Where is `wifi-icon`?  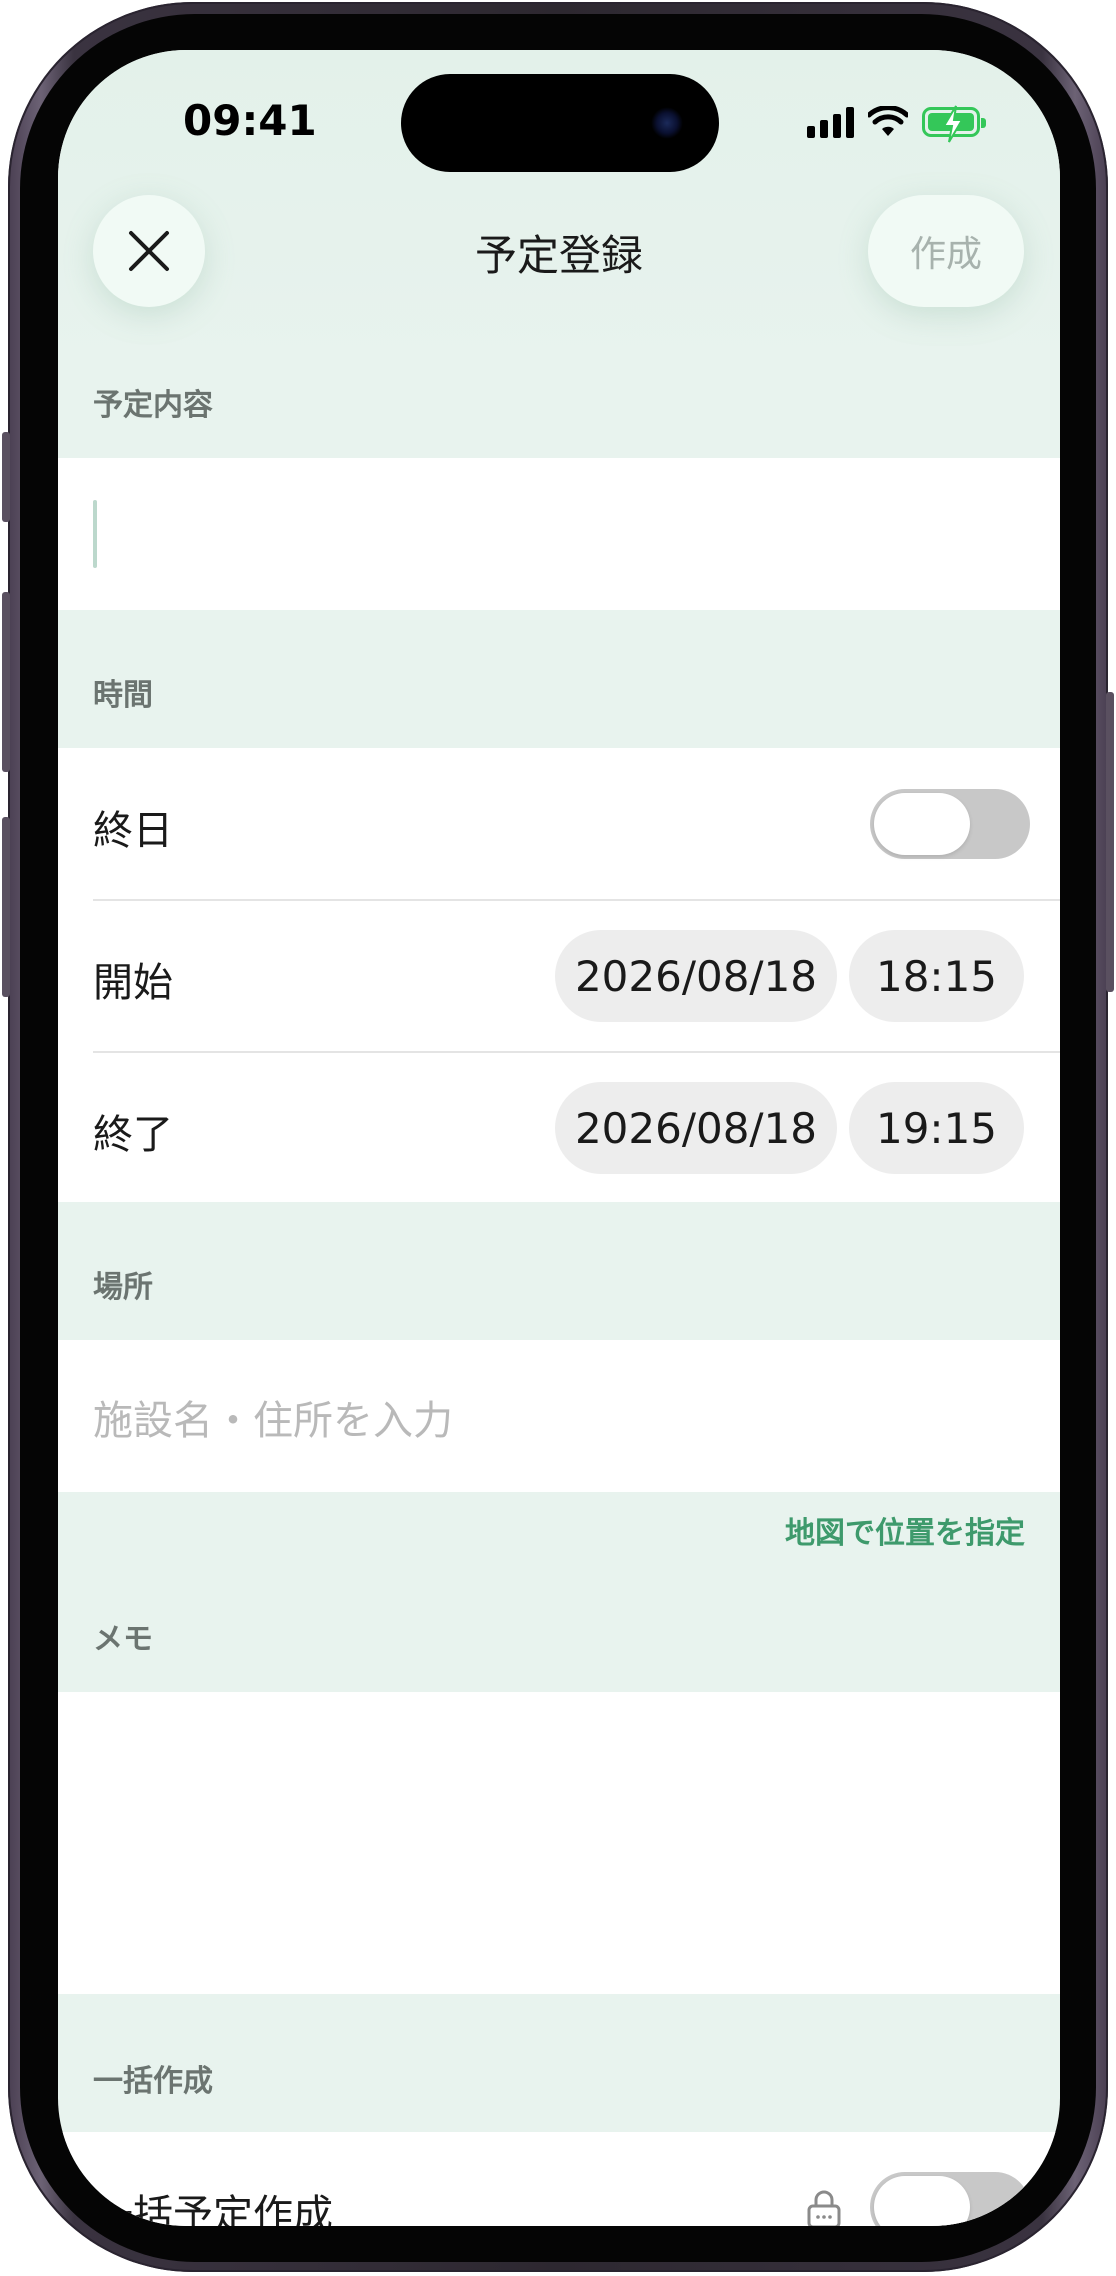
wifi-icon is located at coordinates (888, 121).